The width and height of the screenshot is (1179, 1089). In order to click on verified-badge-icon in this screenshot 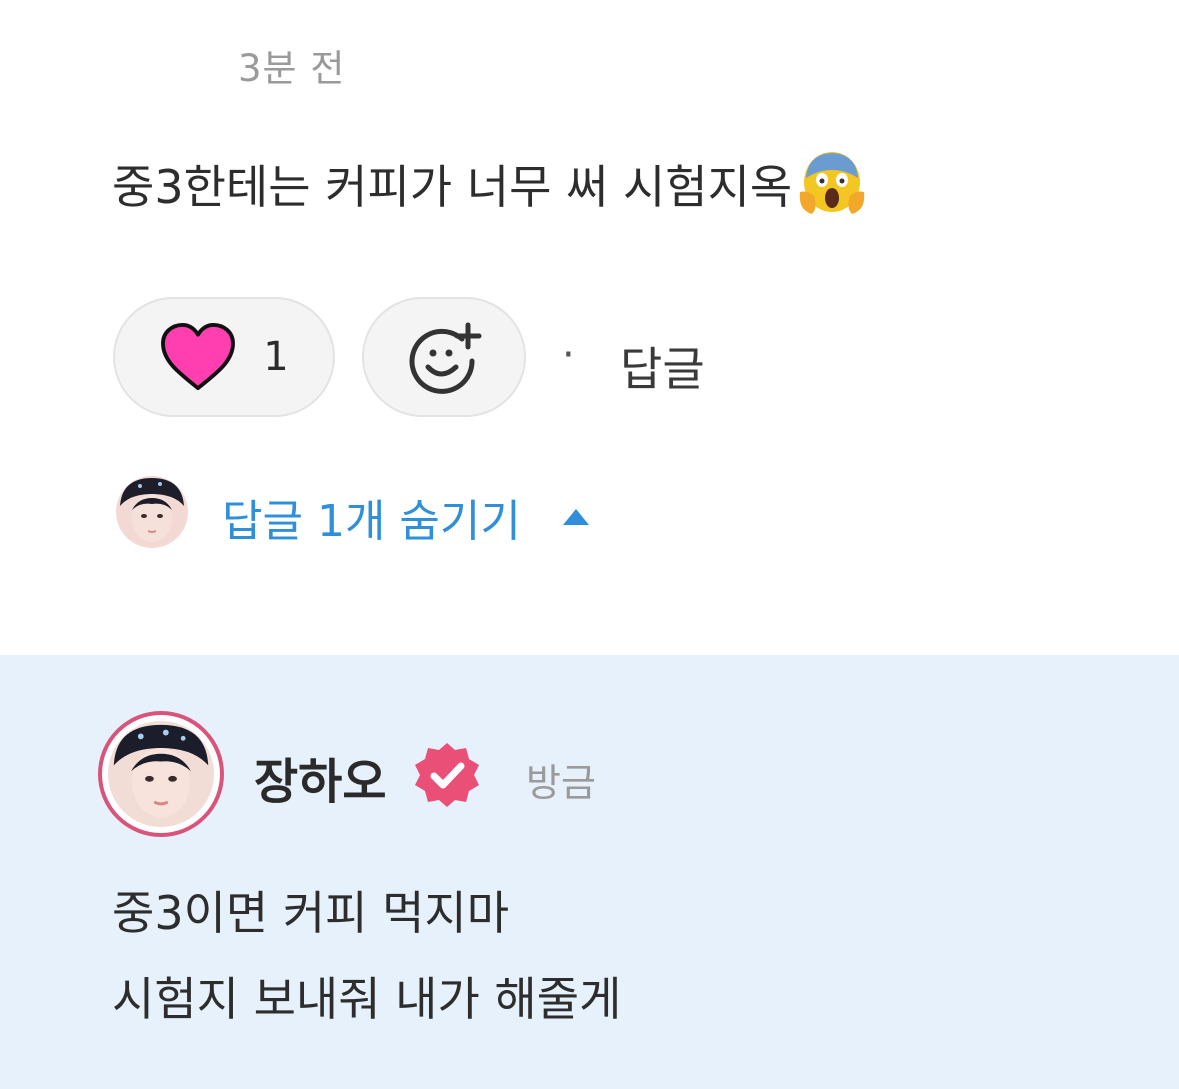, I will do `click(447, 775)`.